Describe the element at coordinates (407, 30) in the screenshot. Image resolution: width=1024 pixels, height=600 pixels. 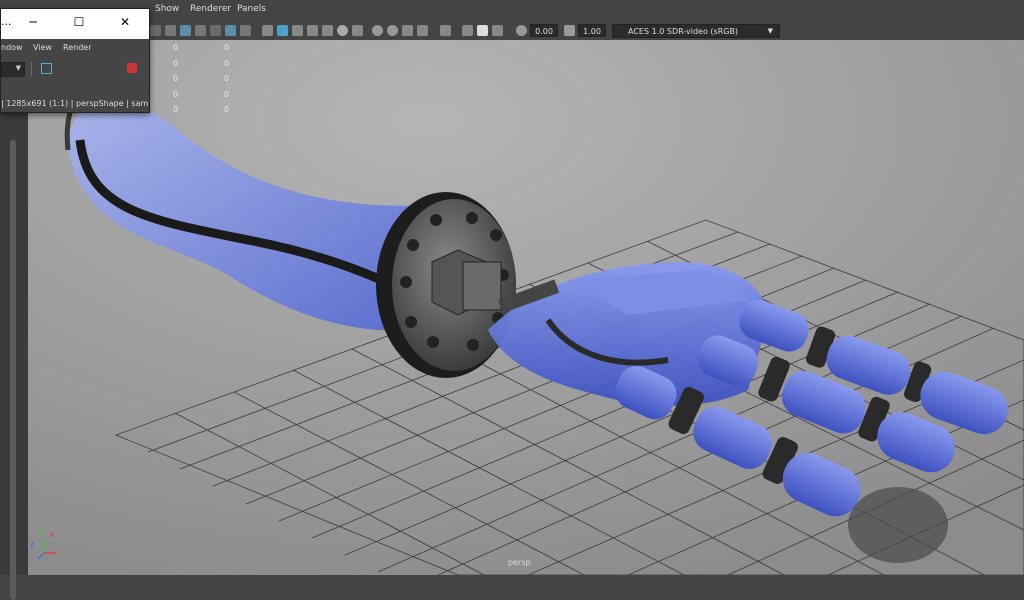
I see `depth-of-field-icon` at that location.